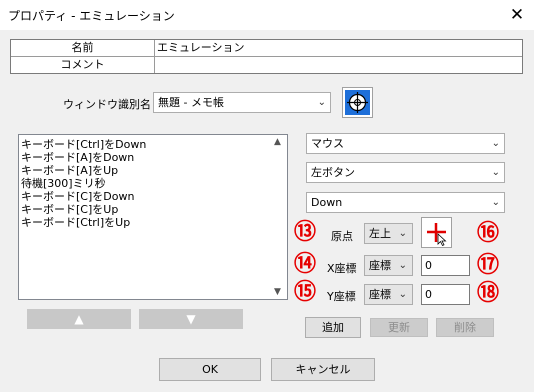  Describe the element at coordinates (277, 292) in the screenshot. I see `scroll-down-icon: ▼` at that location.